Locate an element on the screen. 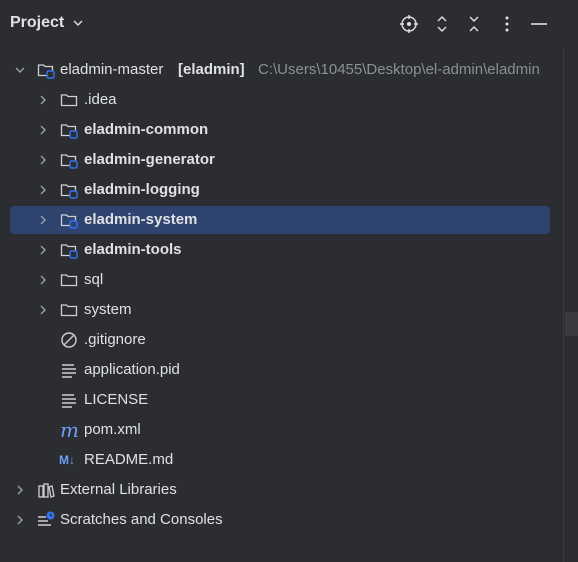  tree-item-label: application.pid is located at coordinates (132, 369).